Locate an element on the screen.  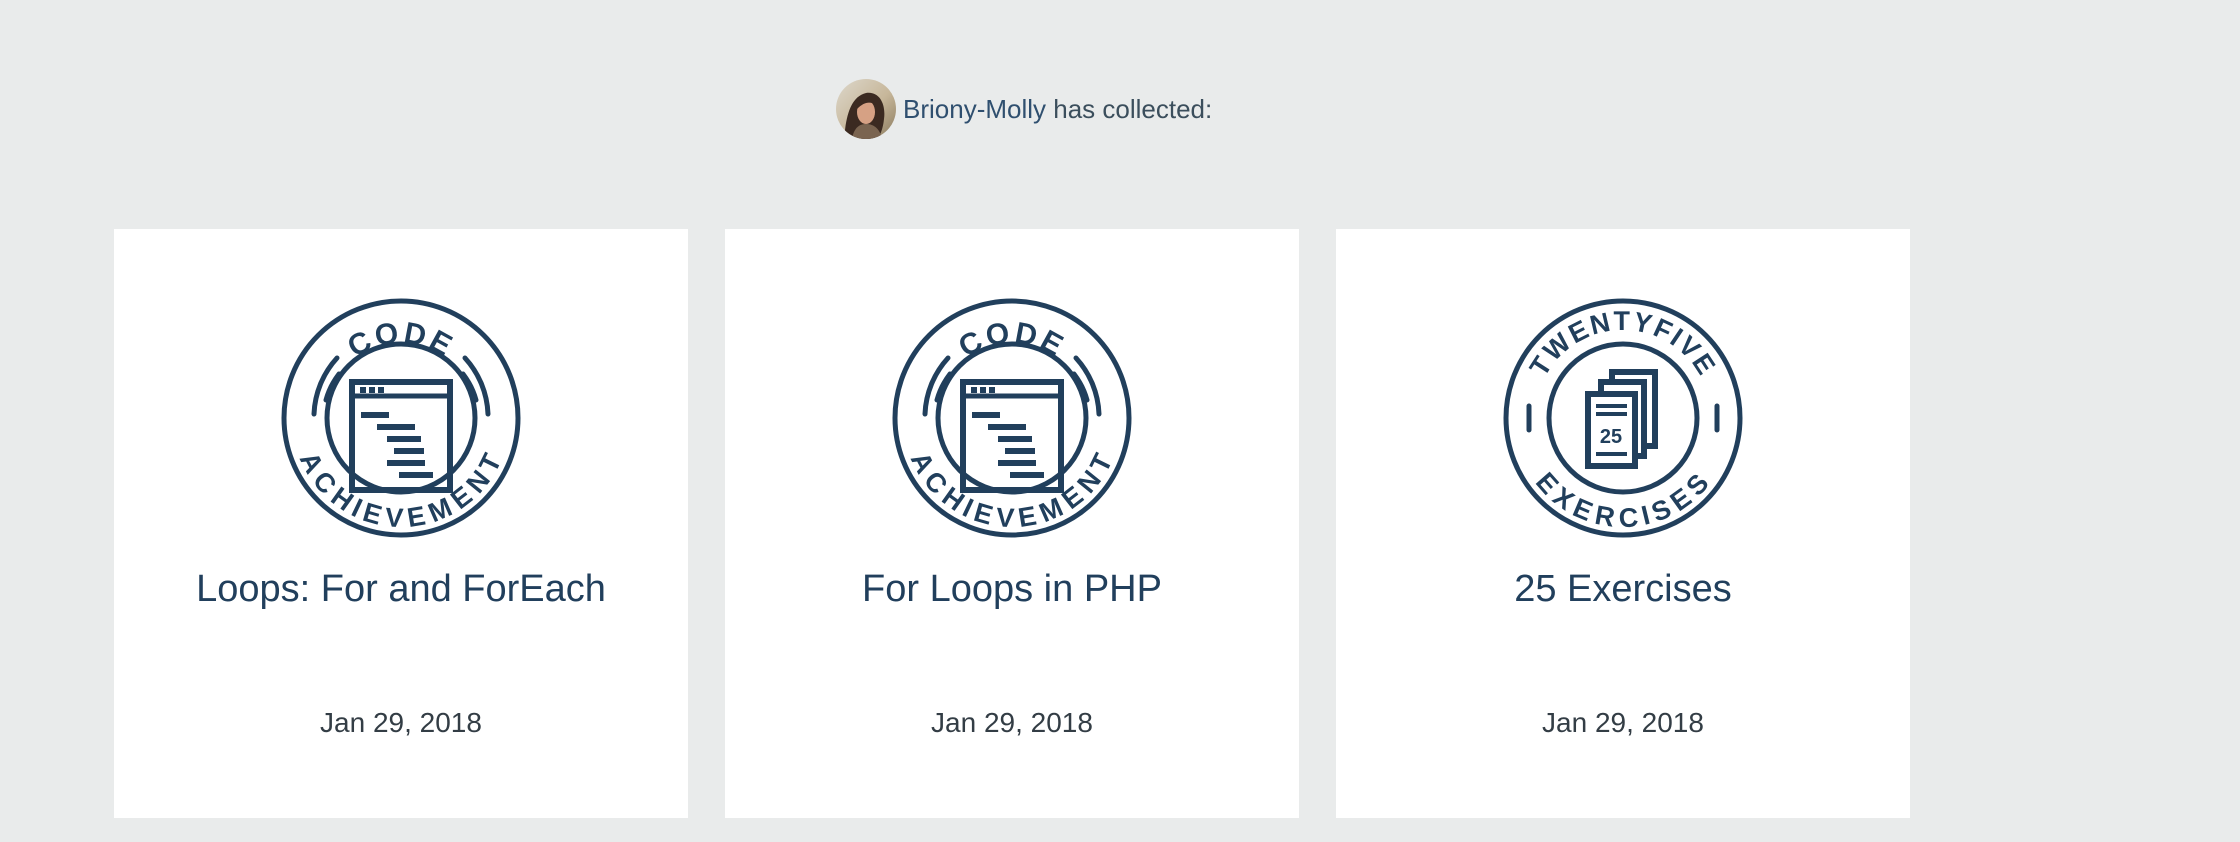
user-avatar is located at coordinates (866, 109).